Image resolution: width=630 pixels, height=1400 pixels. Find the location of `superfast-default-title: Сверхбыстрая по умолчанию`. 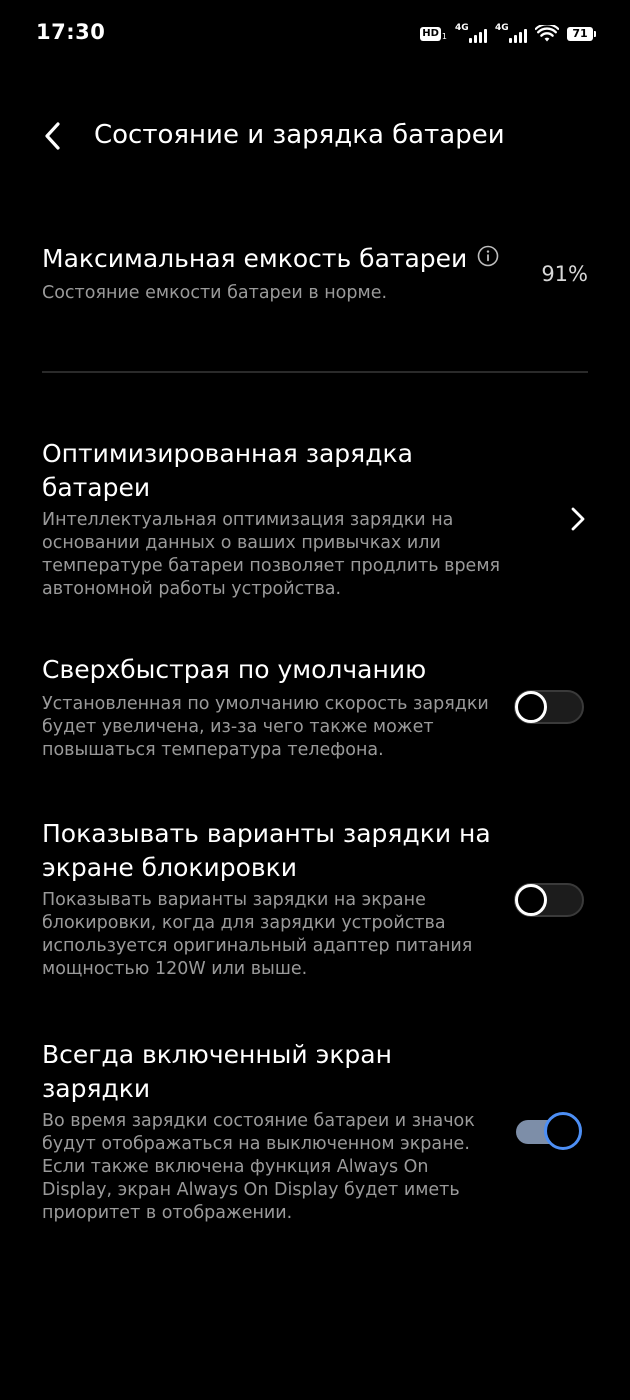

superfast-default-title: Сверхбыстрая по умолчанию is located at coordinates (234, 669).